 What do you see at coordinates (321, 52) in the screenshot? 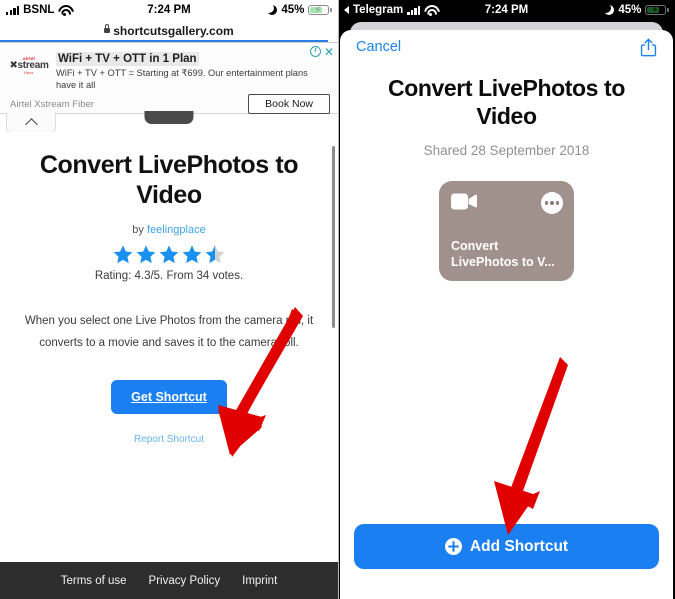
I see `ad-controls: i ✕` at bounding box center [321, 52].